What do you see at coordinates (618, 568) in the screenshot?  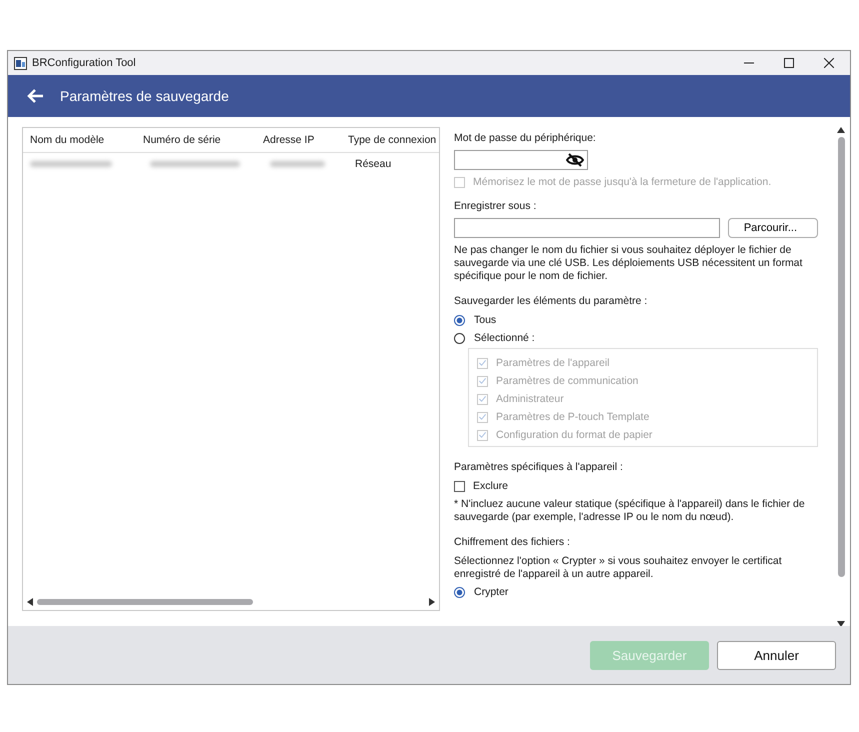 I see `note-text: Sélectionnez l'option « Crypter » si vous souhaitez envoyer le certificat enregistré de l'appareil à un autre appareil.` at bounding box center [618, 568].